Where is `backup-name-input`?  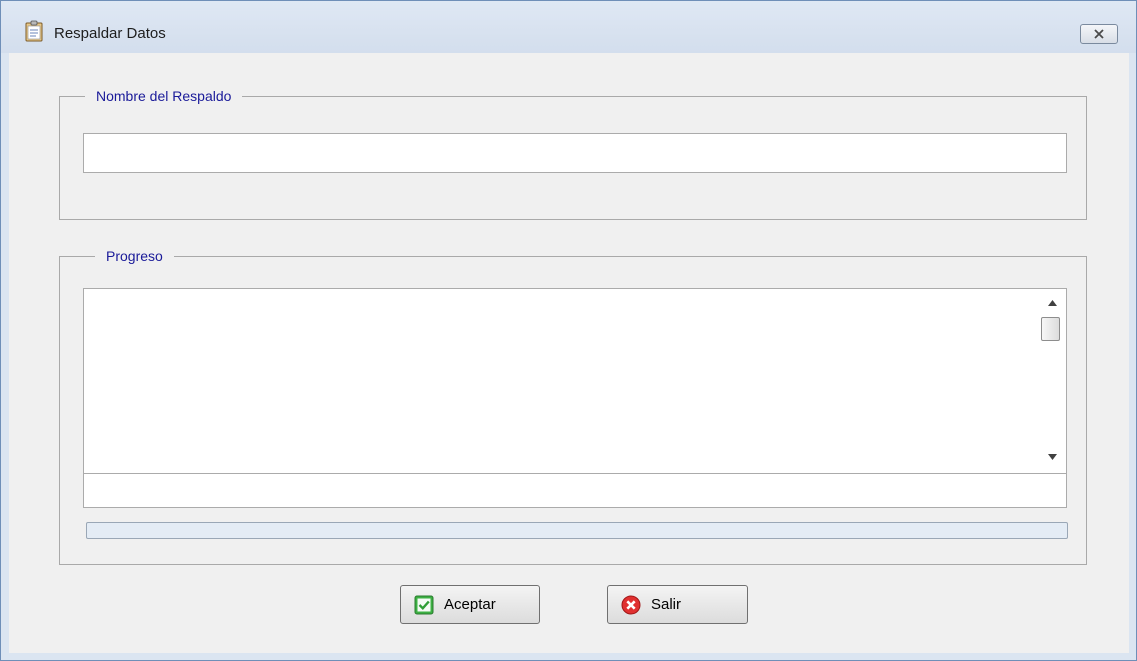
backup-name-input is located at coordinates (575, 153).